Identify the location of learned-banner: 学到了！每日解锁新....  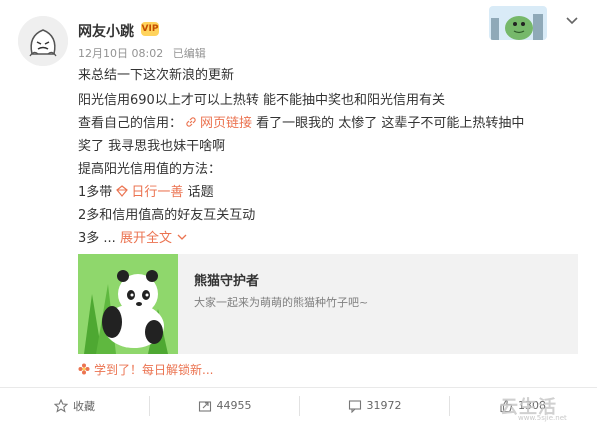
(145, 369).